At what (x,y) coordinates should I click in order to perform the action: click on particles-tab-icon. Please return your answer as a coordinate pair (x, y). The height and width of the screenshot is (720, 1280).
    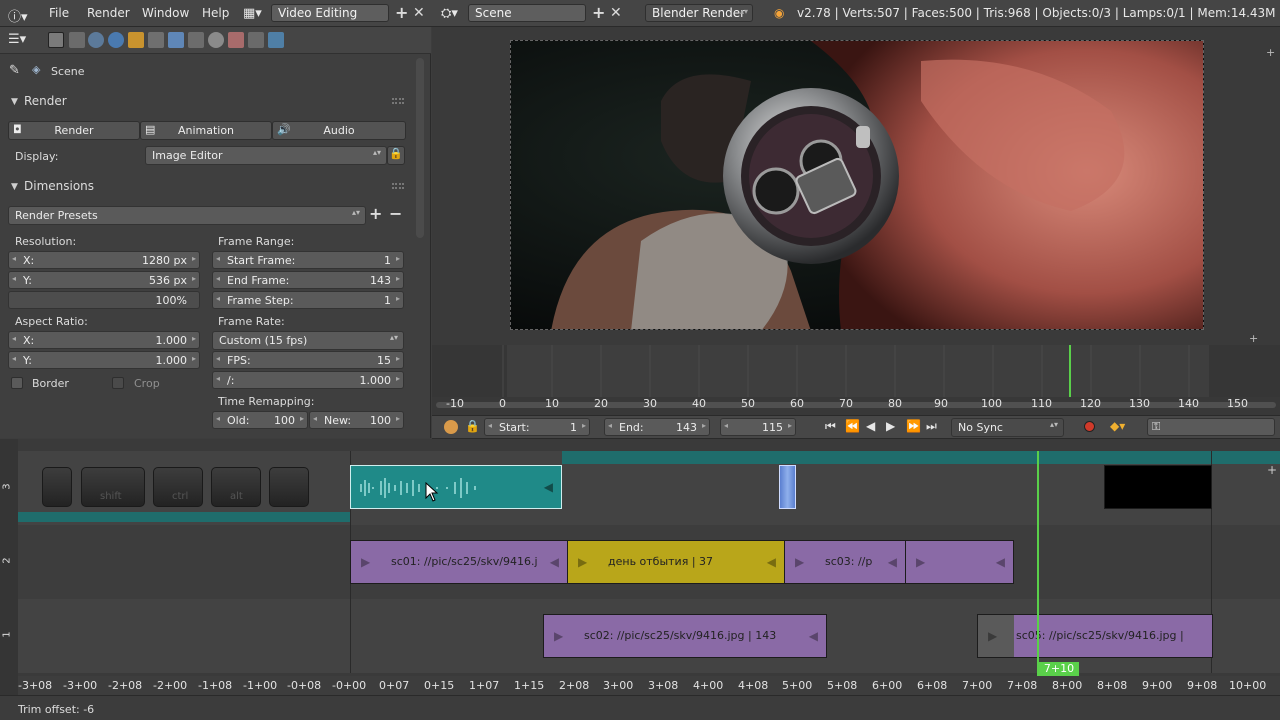
    Looking at the image, I should click on (256, 40).